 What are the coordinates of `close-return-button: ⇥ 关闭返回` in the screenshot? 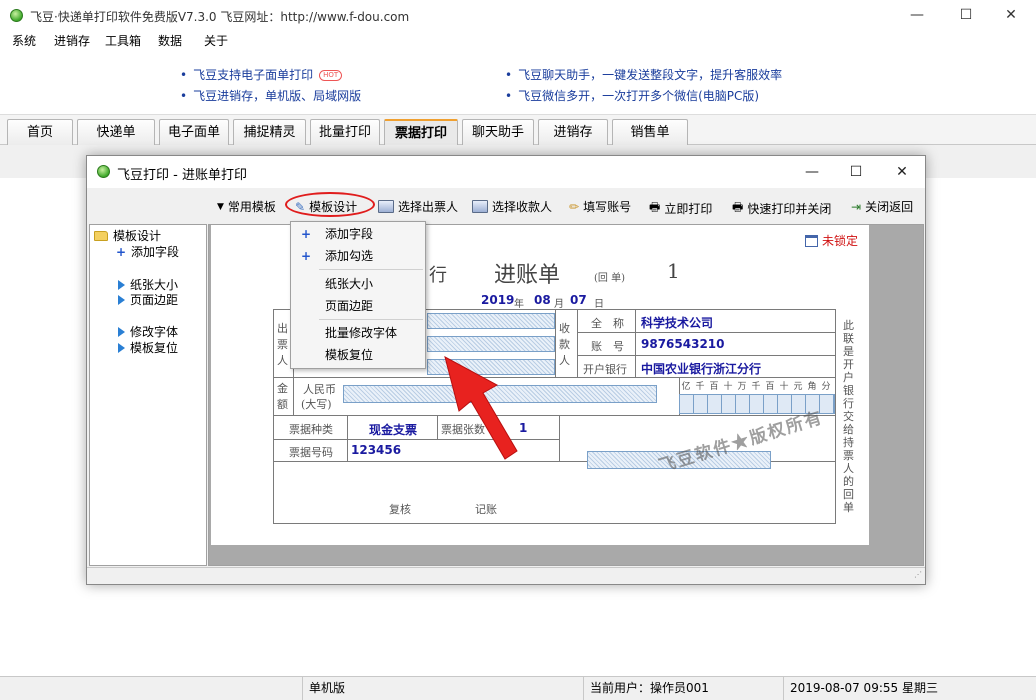 It's located at (882, 206).